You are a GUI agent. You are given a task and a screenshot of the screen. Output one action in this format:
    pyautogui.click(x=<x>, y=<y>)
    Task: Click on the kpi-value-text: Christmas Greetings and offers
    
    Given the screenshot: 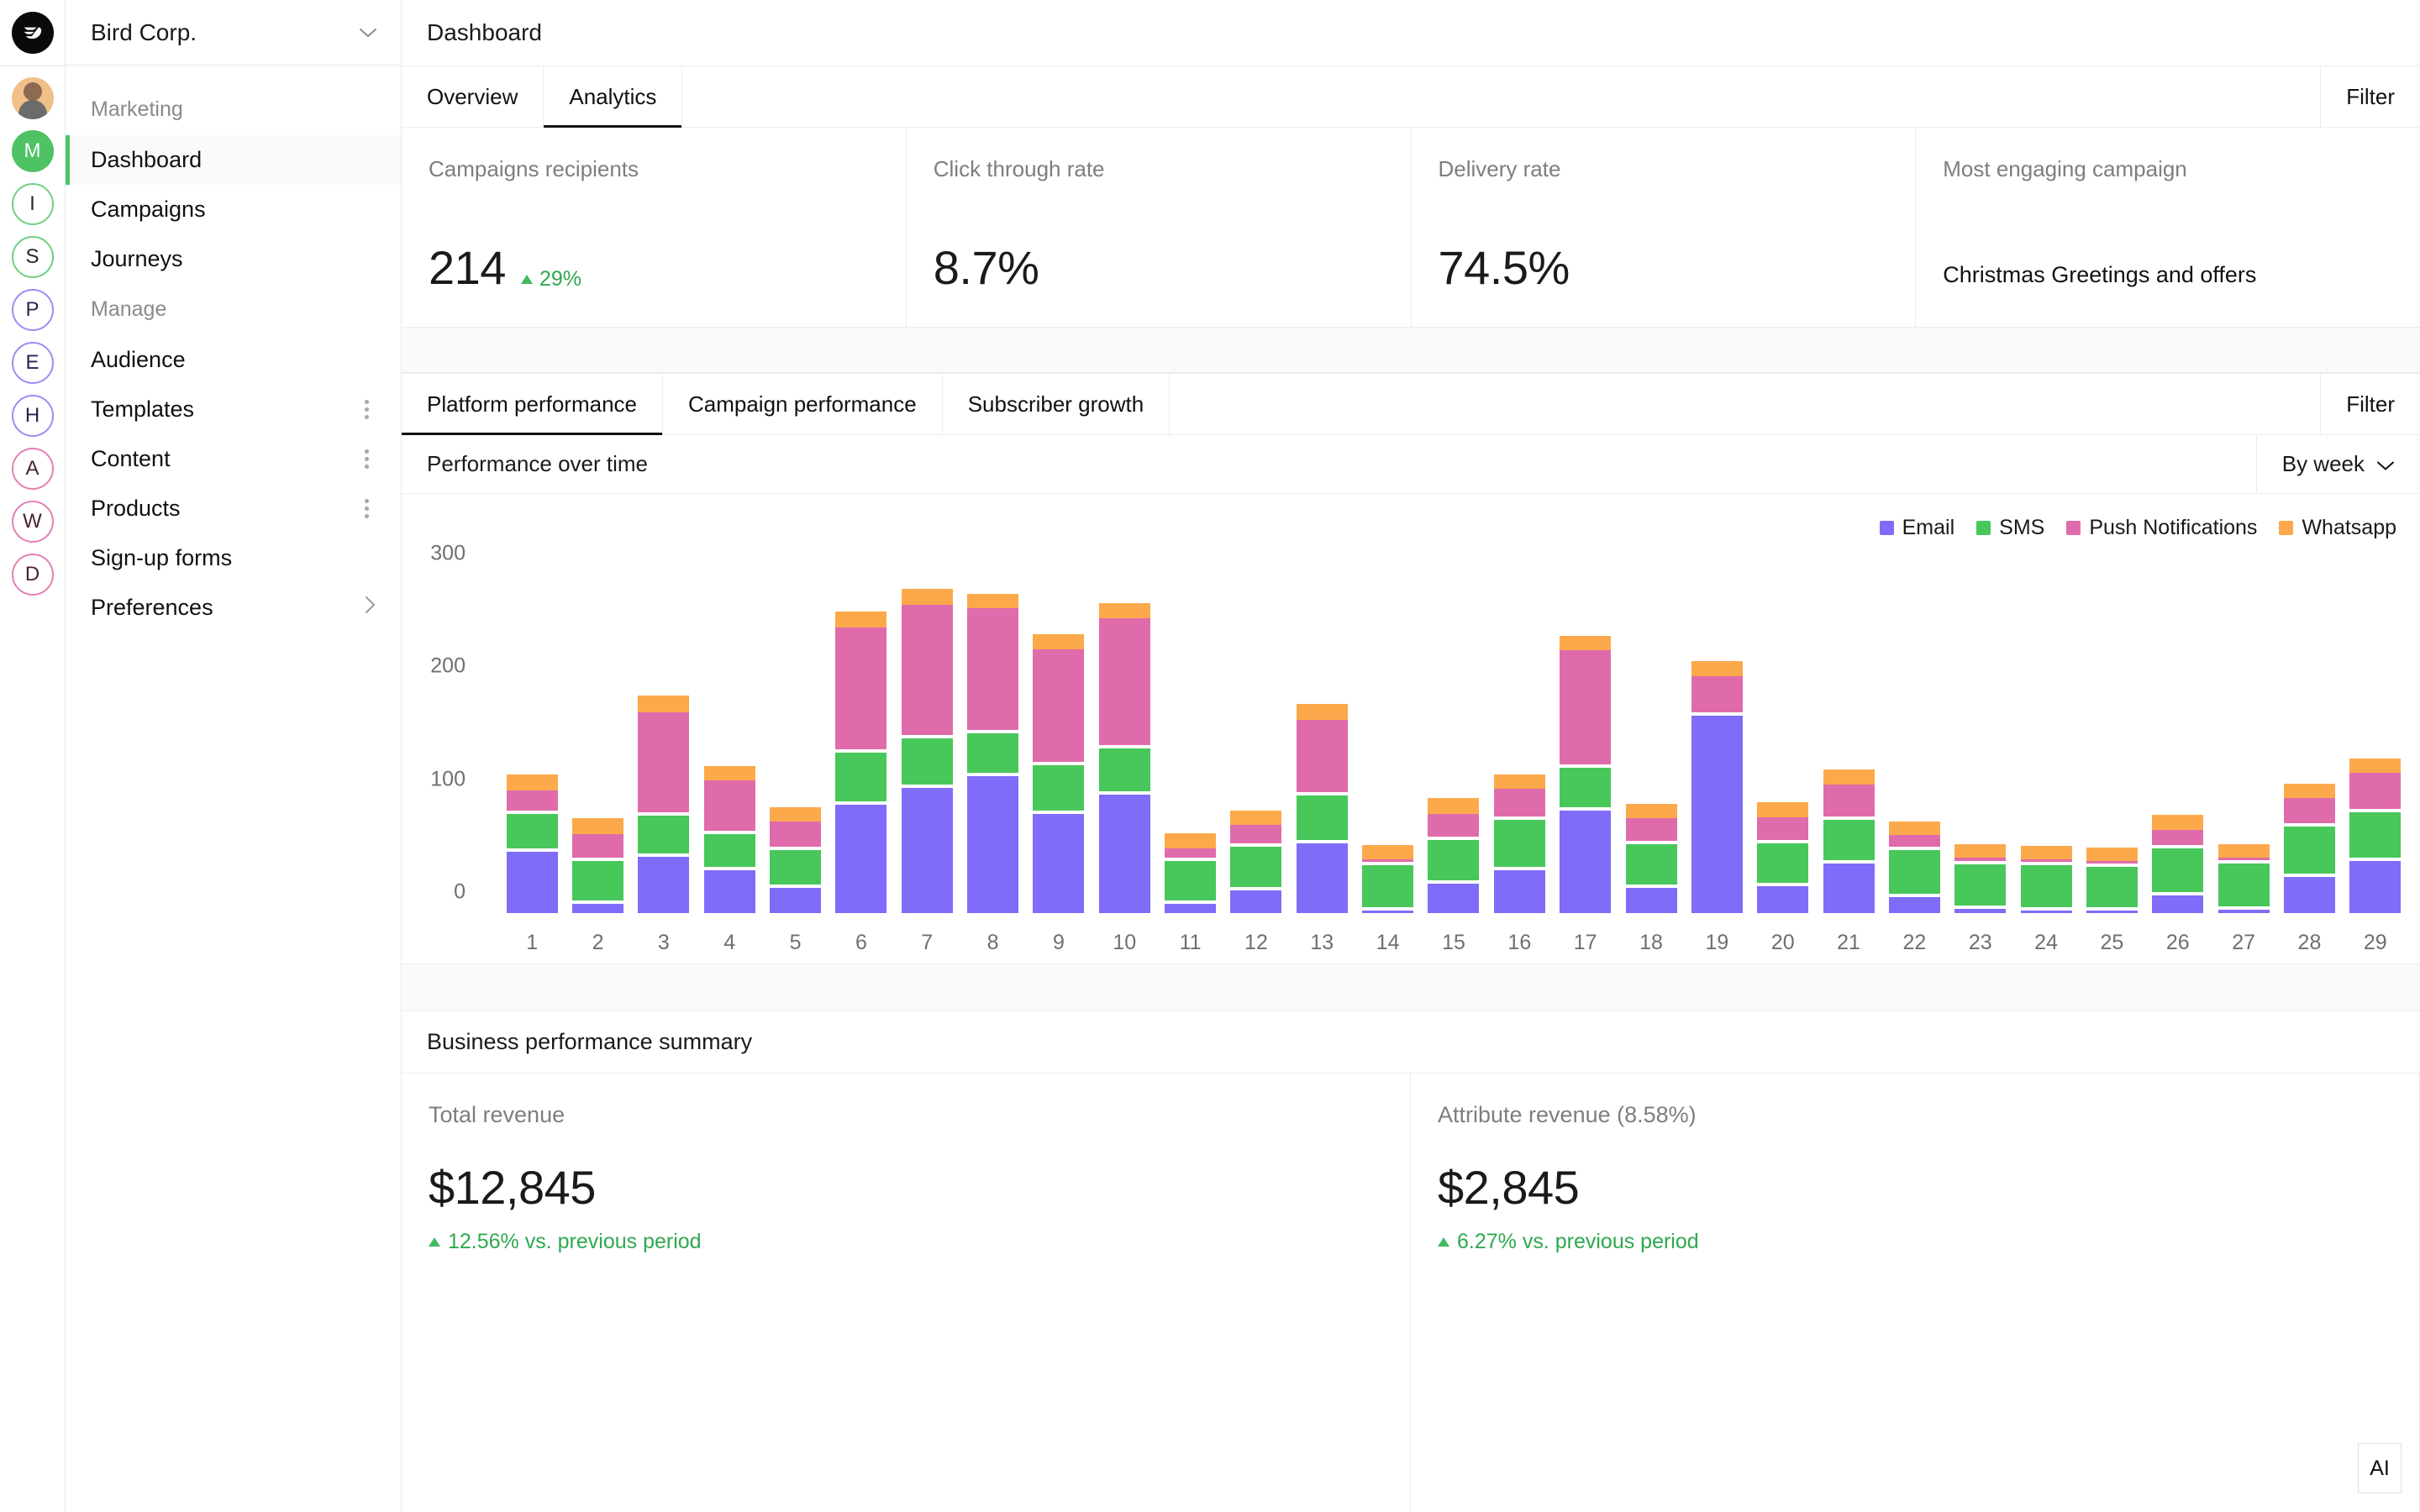 What is the action you would take?
    pyautogui.click(x=2100, y=274)
    